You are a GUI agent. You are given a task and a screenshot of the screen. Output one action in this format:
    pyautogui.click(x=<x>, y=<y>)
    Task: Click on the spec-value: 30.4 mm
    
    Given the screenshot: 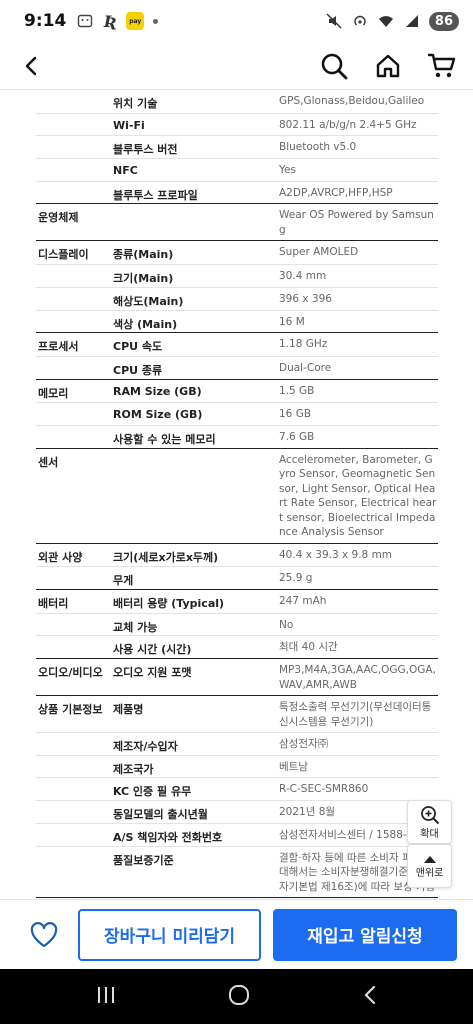 What is the action you would take?
    pyautogui.click(x=303, y=276)
    